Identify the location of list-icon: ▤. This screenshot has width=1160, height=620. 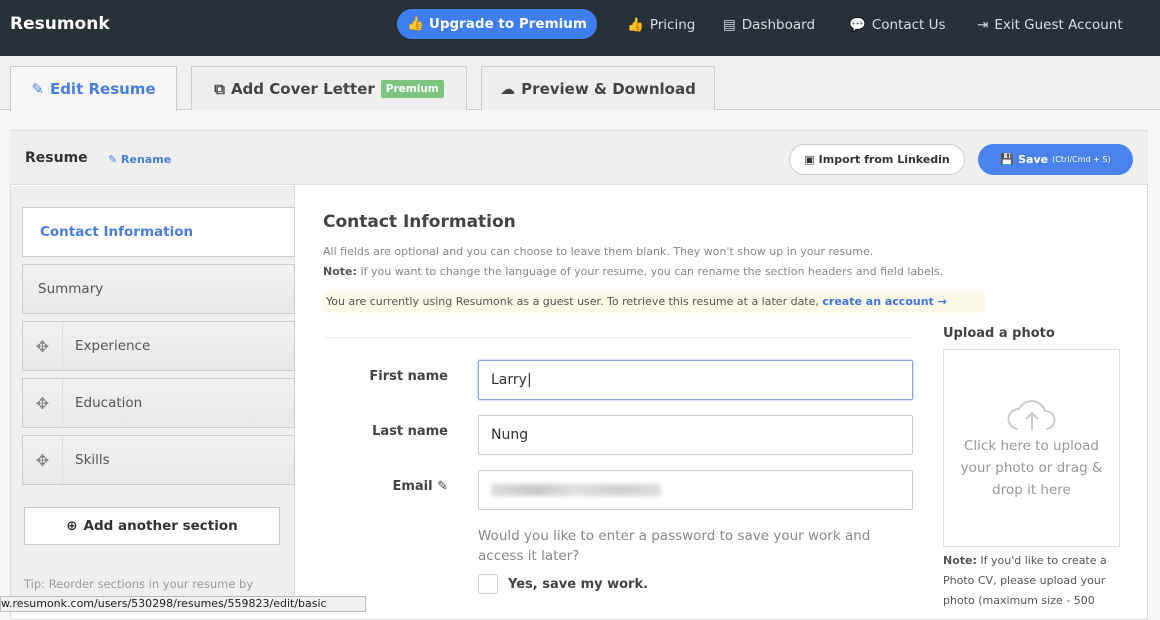
(729, 25).